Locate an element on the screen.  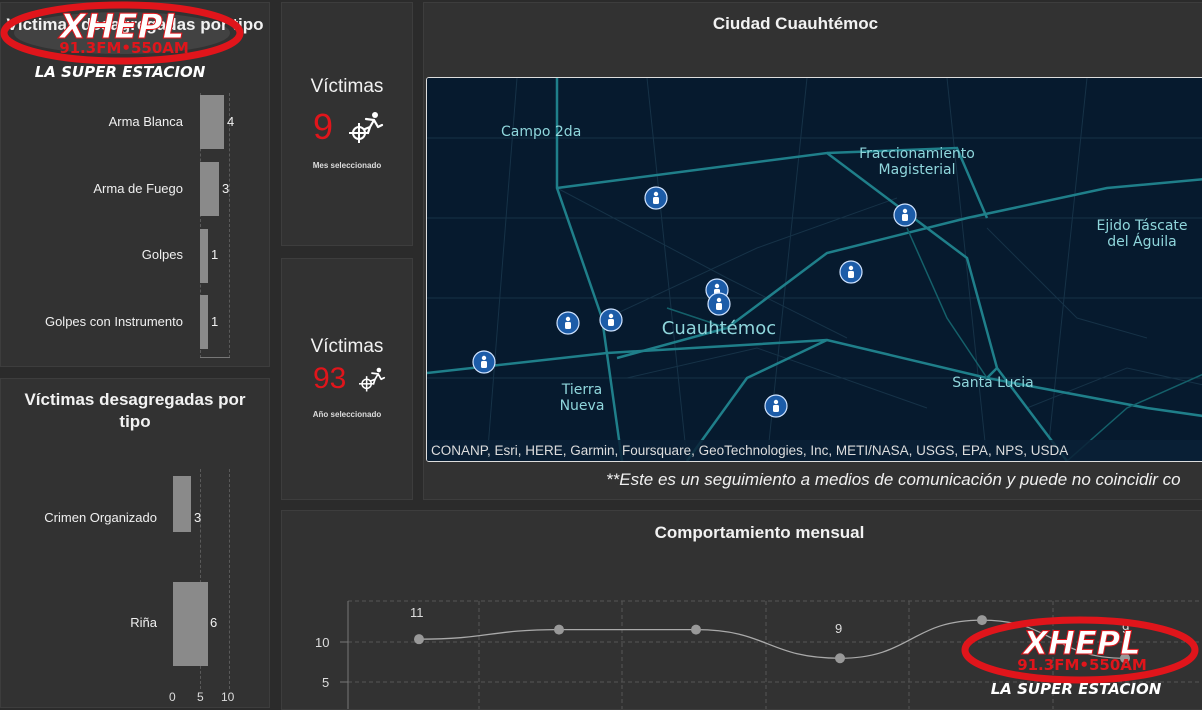
map-label-tierra: Tierra is located at coordinates (581, 390).